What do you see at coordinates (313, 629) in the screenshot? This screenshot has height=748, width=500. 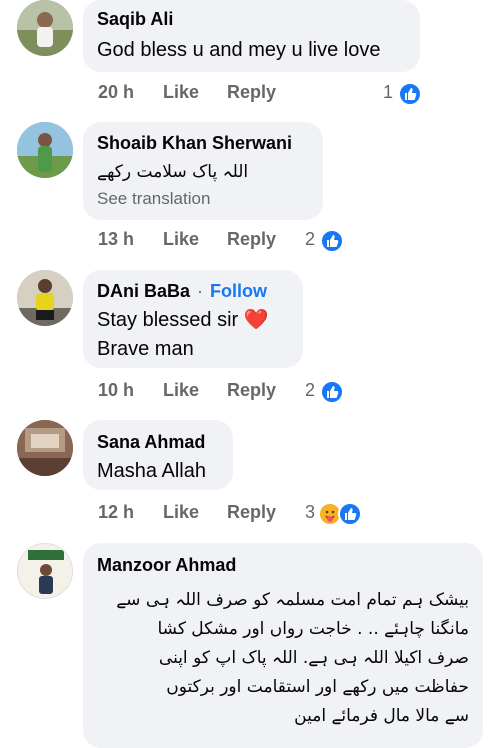 I see `comment-text-line-2: مانگنا چاہئے .. . خاجت رواں اور مشکل کشا` at bounding box center [313, 629].